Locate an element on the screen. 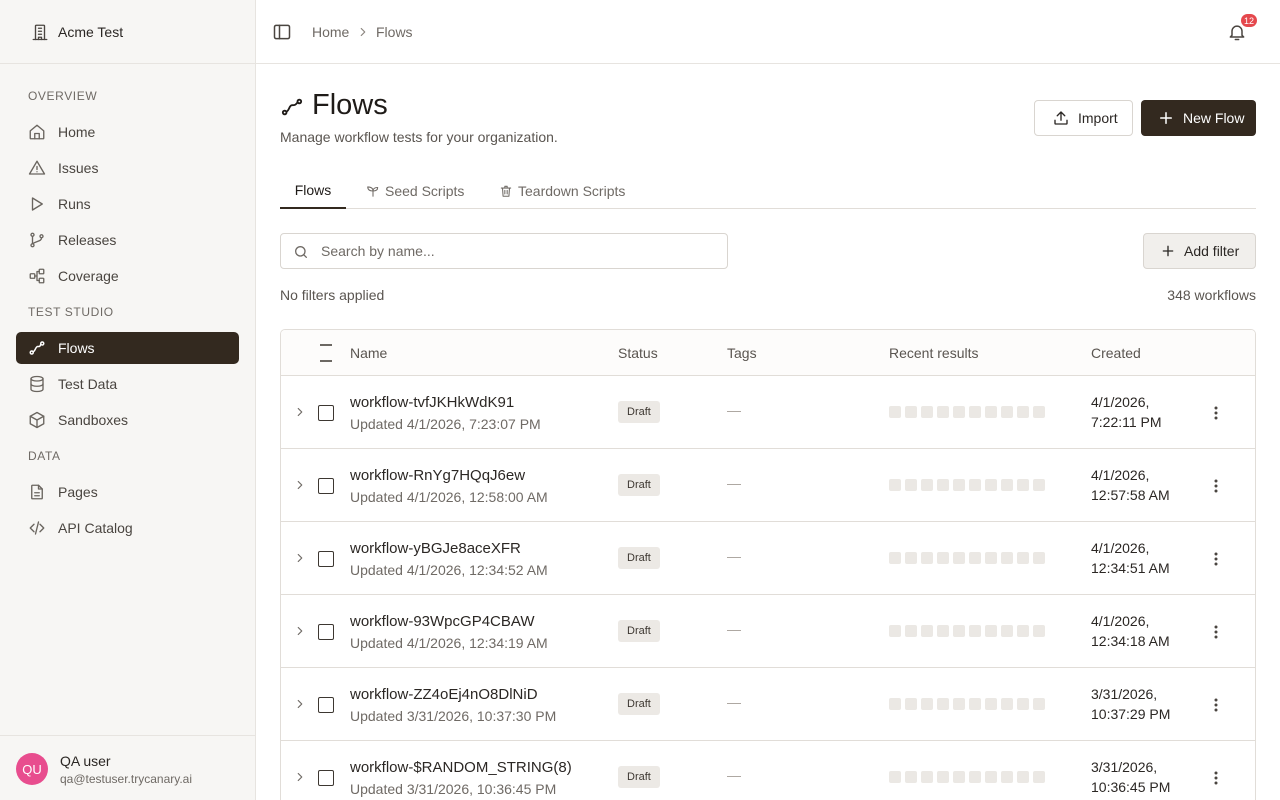  file-text-icon is located at coordinates (37, 492).